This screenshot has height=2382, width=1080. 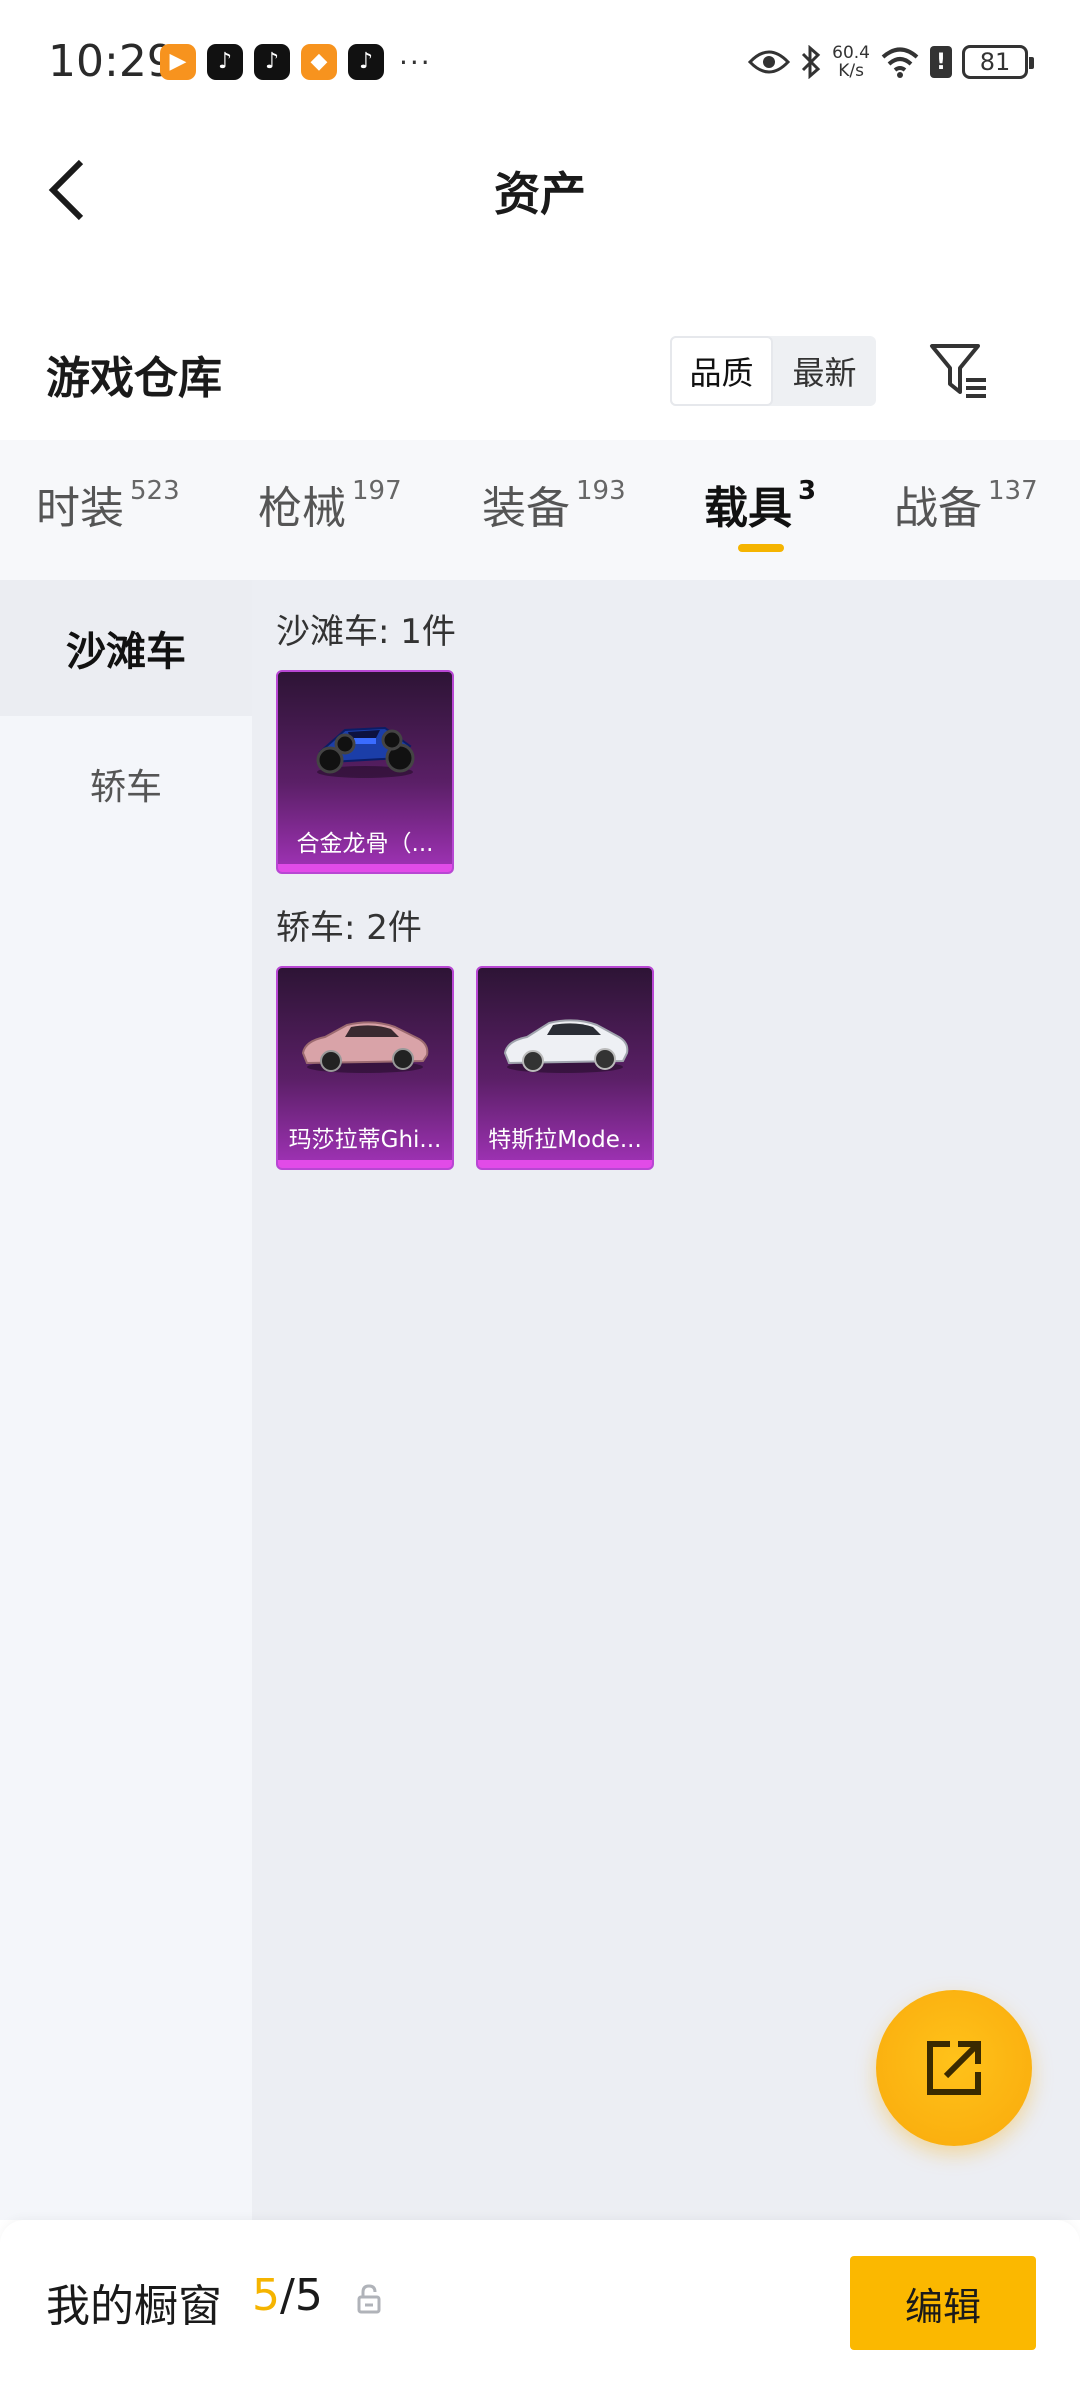 I want to click on category-tabs: 时装 523 枪械 197 装备 193 载具 3 战备 137, so click(x=540, y=510).